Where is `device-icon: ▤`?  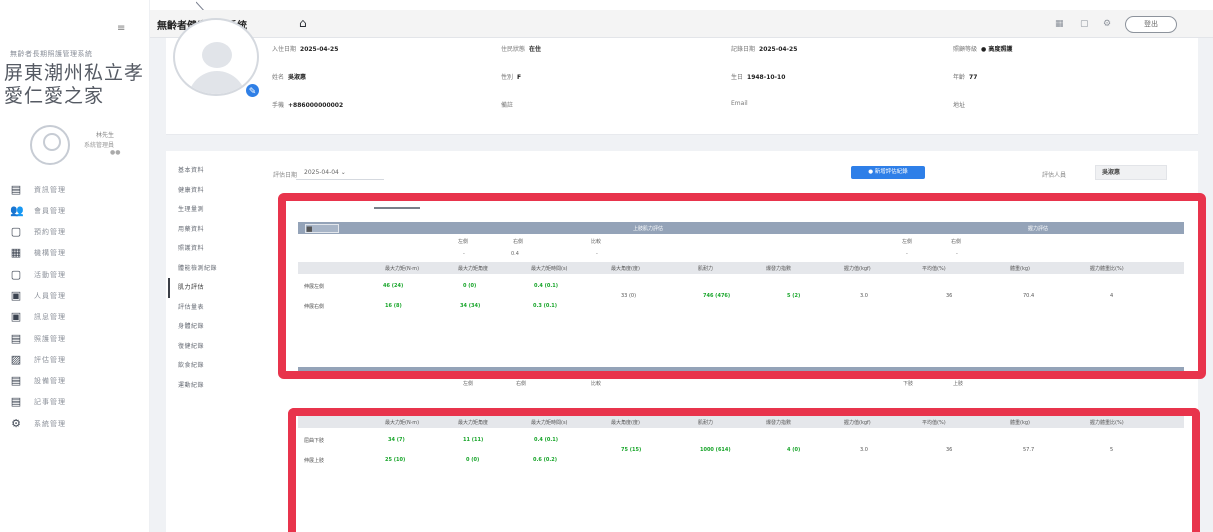
device-icon: ▤ is located at coordinates (16, 381).